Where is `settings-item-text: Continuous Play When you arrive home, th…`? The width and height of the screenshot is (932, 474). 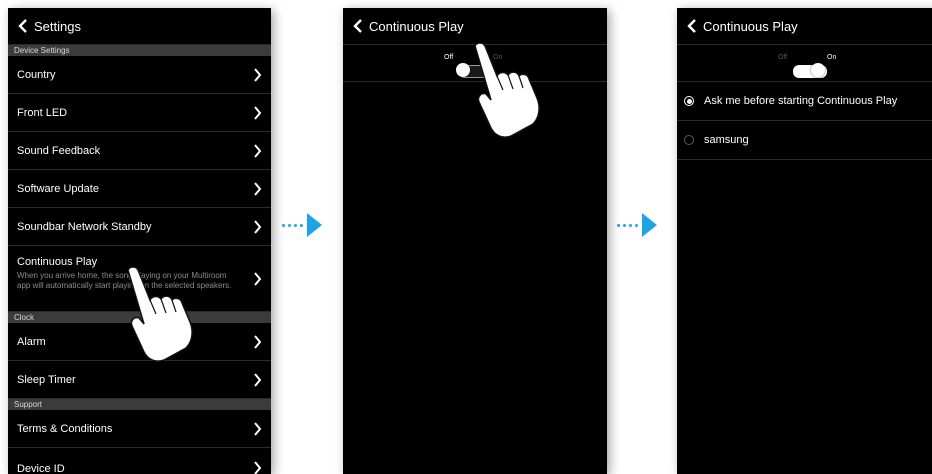 settings-item-text: Continuous Play When you arrive home, th… is located at coordinates (120, 268).